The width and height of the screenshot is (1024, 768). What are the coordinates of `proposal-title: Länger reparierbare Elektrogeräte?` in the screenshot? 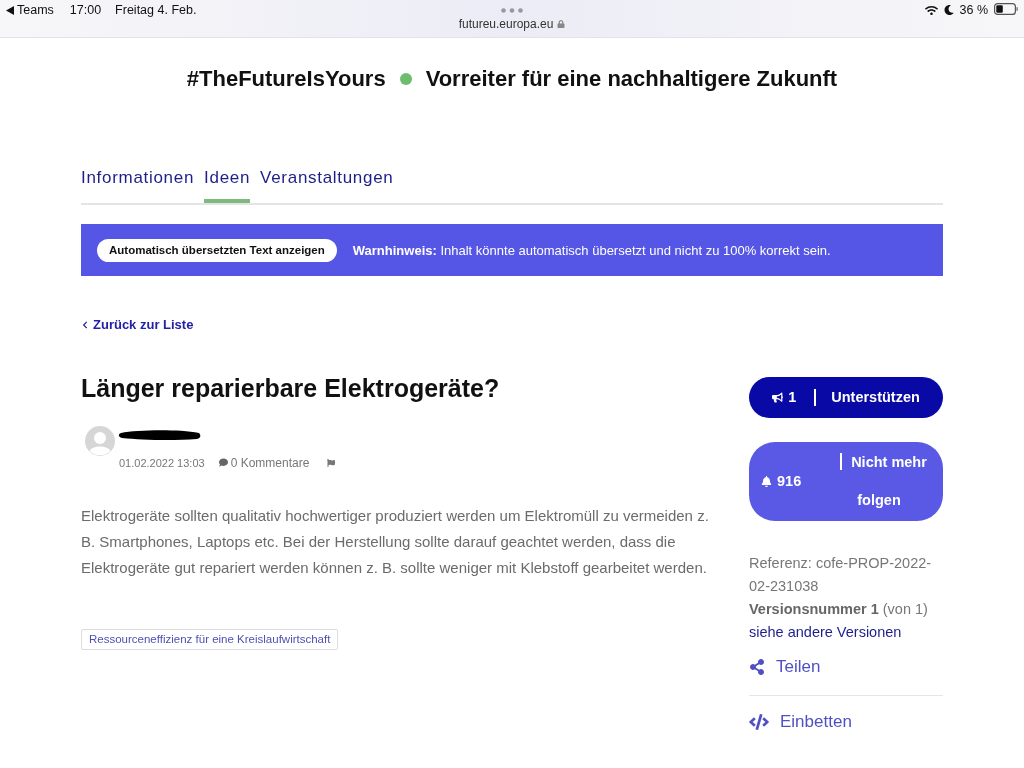 It's located at (290, 387).